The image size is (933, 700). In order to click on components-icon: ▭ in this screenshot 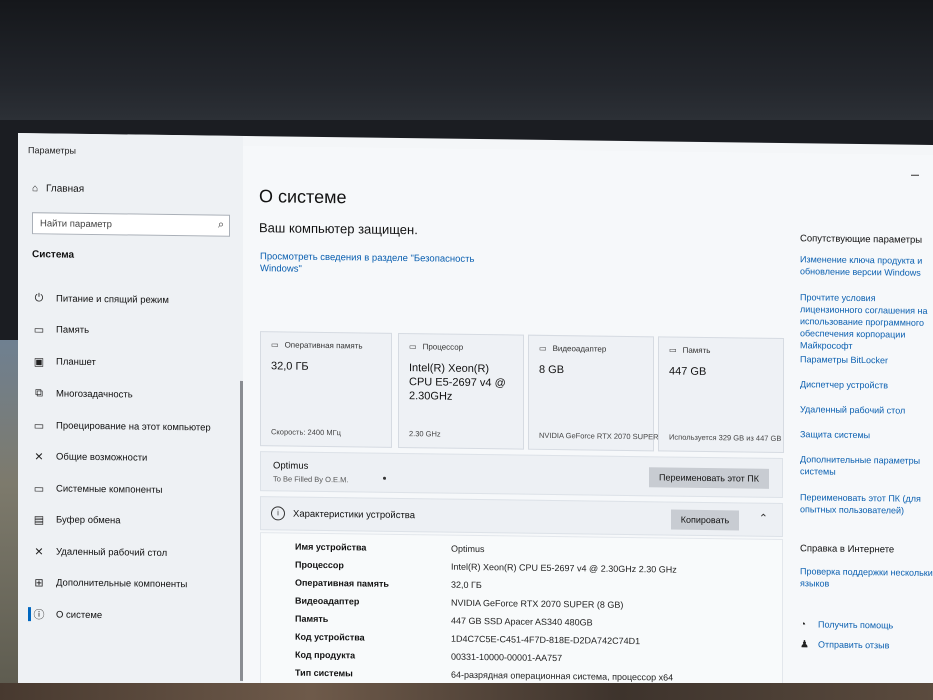, I will do `click(39, 488)`.